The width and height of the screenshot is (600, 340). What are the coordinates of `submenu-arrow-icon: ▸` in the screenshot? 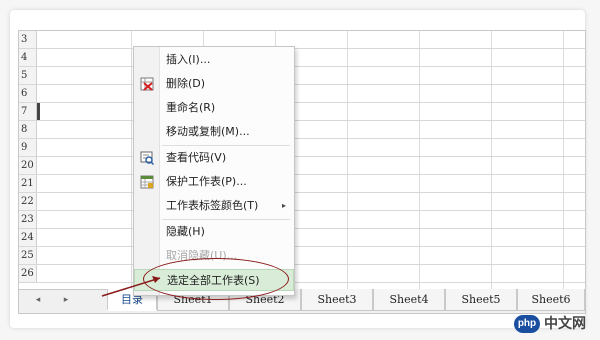 It's located at (283, 205).